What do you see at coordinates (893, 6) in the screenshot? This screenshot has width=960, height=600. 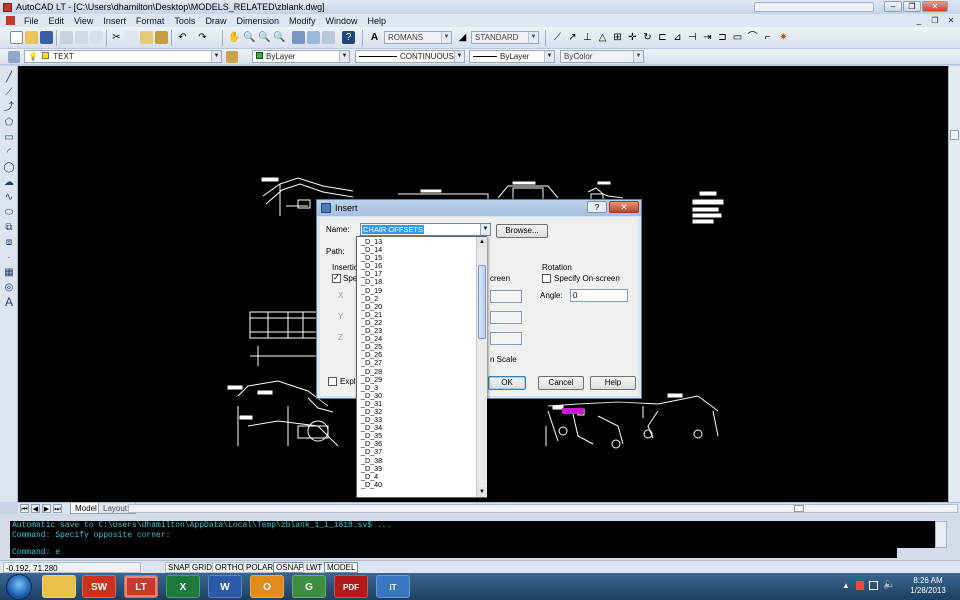 I see `minimize-button: –` at bounding box center [893, 6].